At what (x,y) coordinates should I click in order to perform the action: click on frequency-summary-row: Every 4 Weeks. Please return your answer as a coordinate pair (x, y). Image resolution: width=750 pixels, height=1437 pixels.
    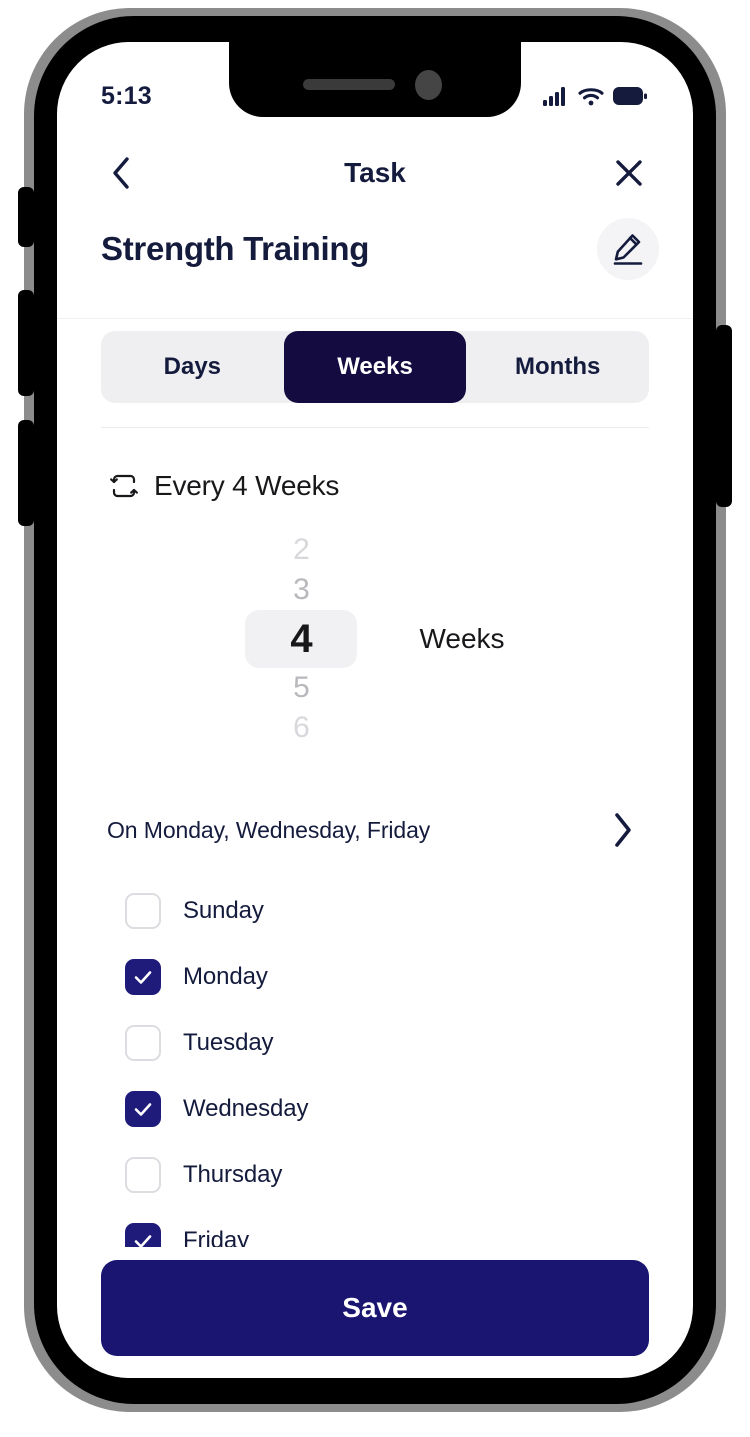
    Looking at the image, I should click on (375, 486).